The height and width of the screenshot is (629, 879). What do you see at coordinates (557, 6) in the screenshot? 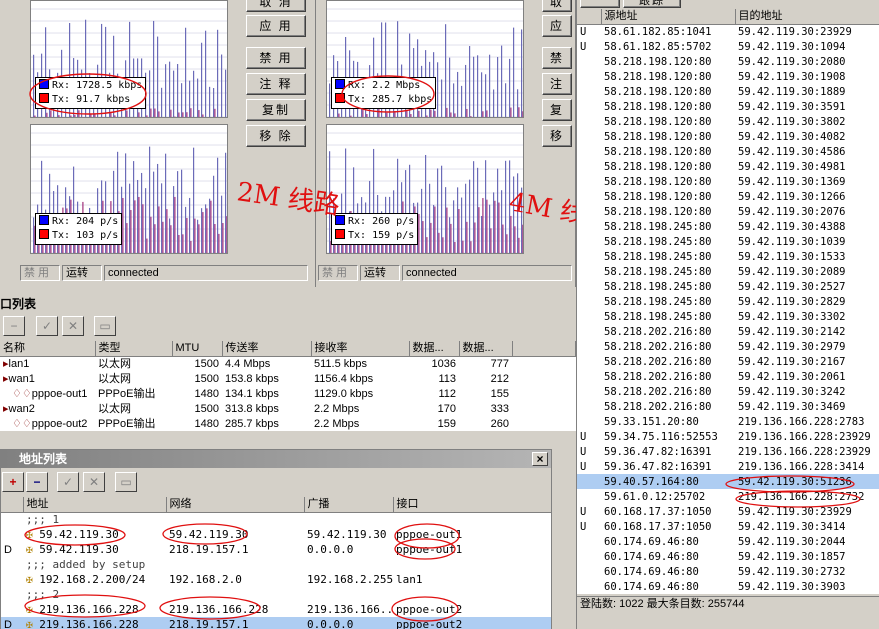
I see `cancel-button: 取` at bounding box center [557, 6].